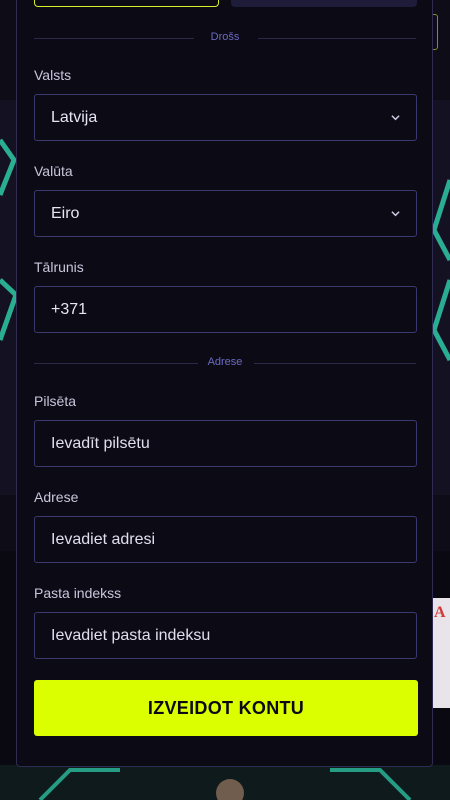 The image size is (450, 800). I want to click on currency-select: Eiro, so click(225, 213).